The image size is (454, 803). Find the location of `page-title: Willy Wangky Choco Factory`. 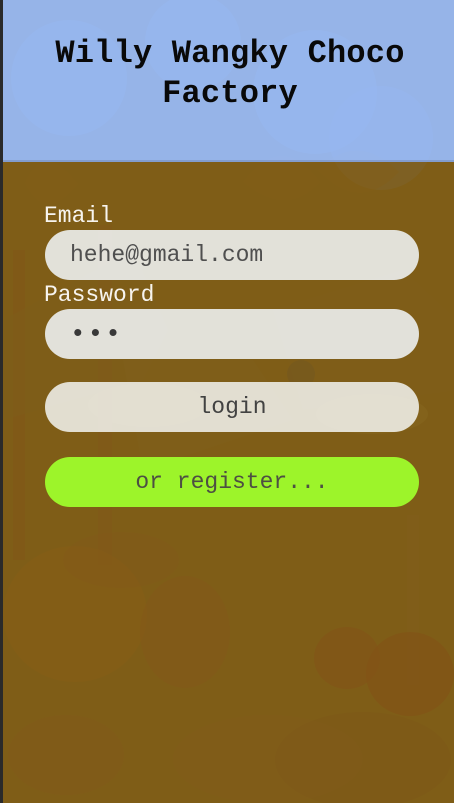

page-title: Willy Wangky Choco Factory is located at coordinates (230, 73).